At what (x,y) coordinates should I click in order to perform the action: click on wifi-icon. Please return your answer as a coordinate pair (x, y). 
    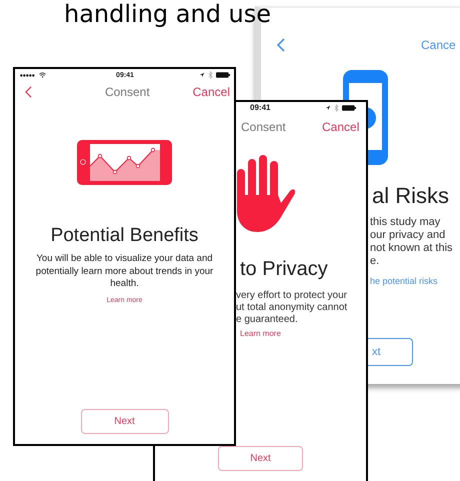
    Looking at the image, I should click on (42, 75).